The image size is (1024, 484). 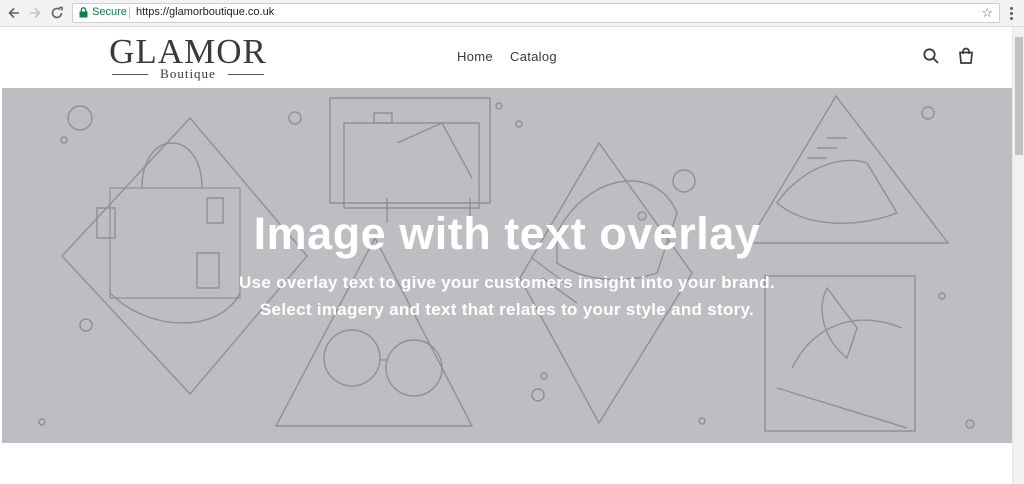 What do you see at coordinates (533, 56) in the screenshot?
I see `nav-catalog-link: Catalog` at bounding box center [533, 56].